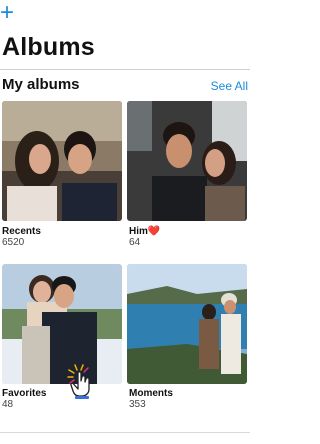 The image size is (320, 444). I want to click on album-thumbnail-recents, so click(62, 161).